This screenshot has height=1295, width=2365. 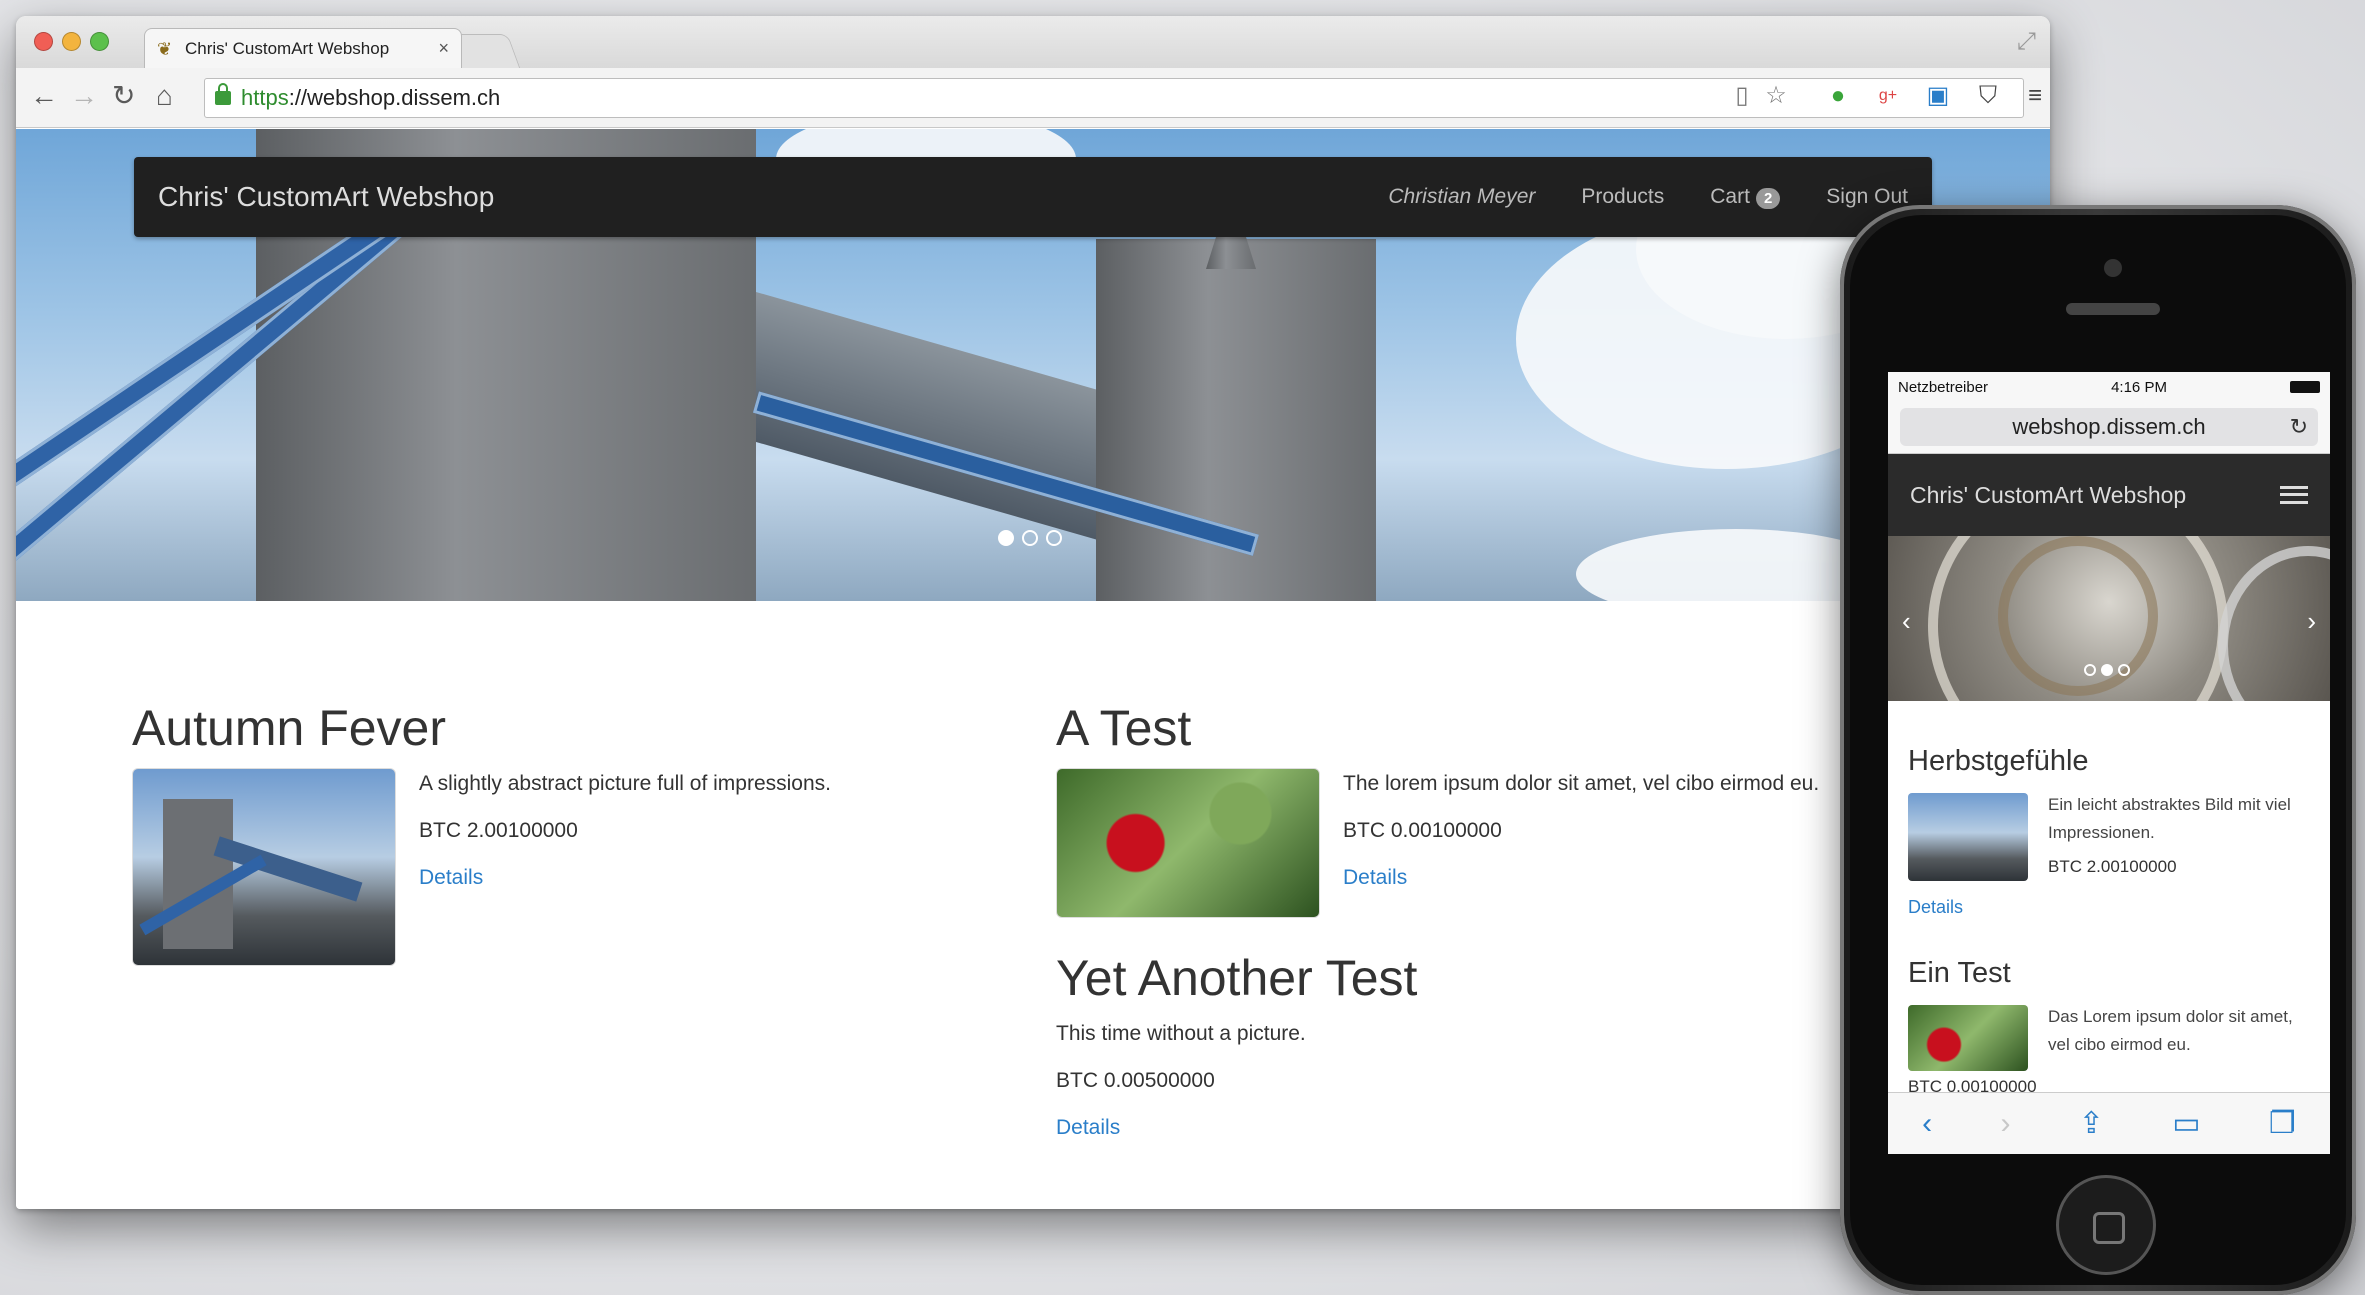 I want to click on ios-status-bar: Netzbetreiber 4:16 PM, so click(x=2109, y=387).